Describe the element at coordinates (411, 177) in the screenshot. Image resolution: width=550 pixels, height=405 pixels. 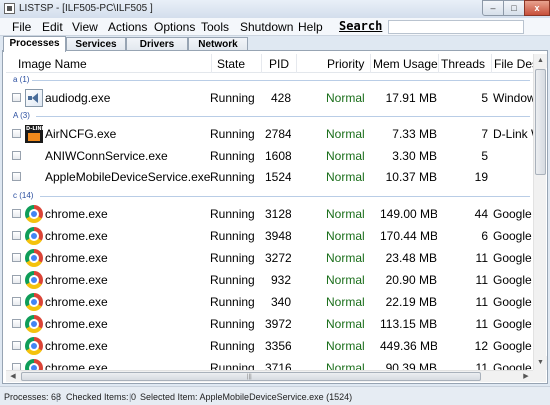
I see `mem-usage-cell: 10.37 MB` at that location.